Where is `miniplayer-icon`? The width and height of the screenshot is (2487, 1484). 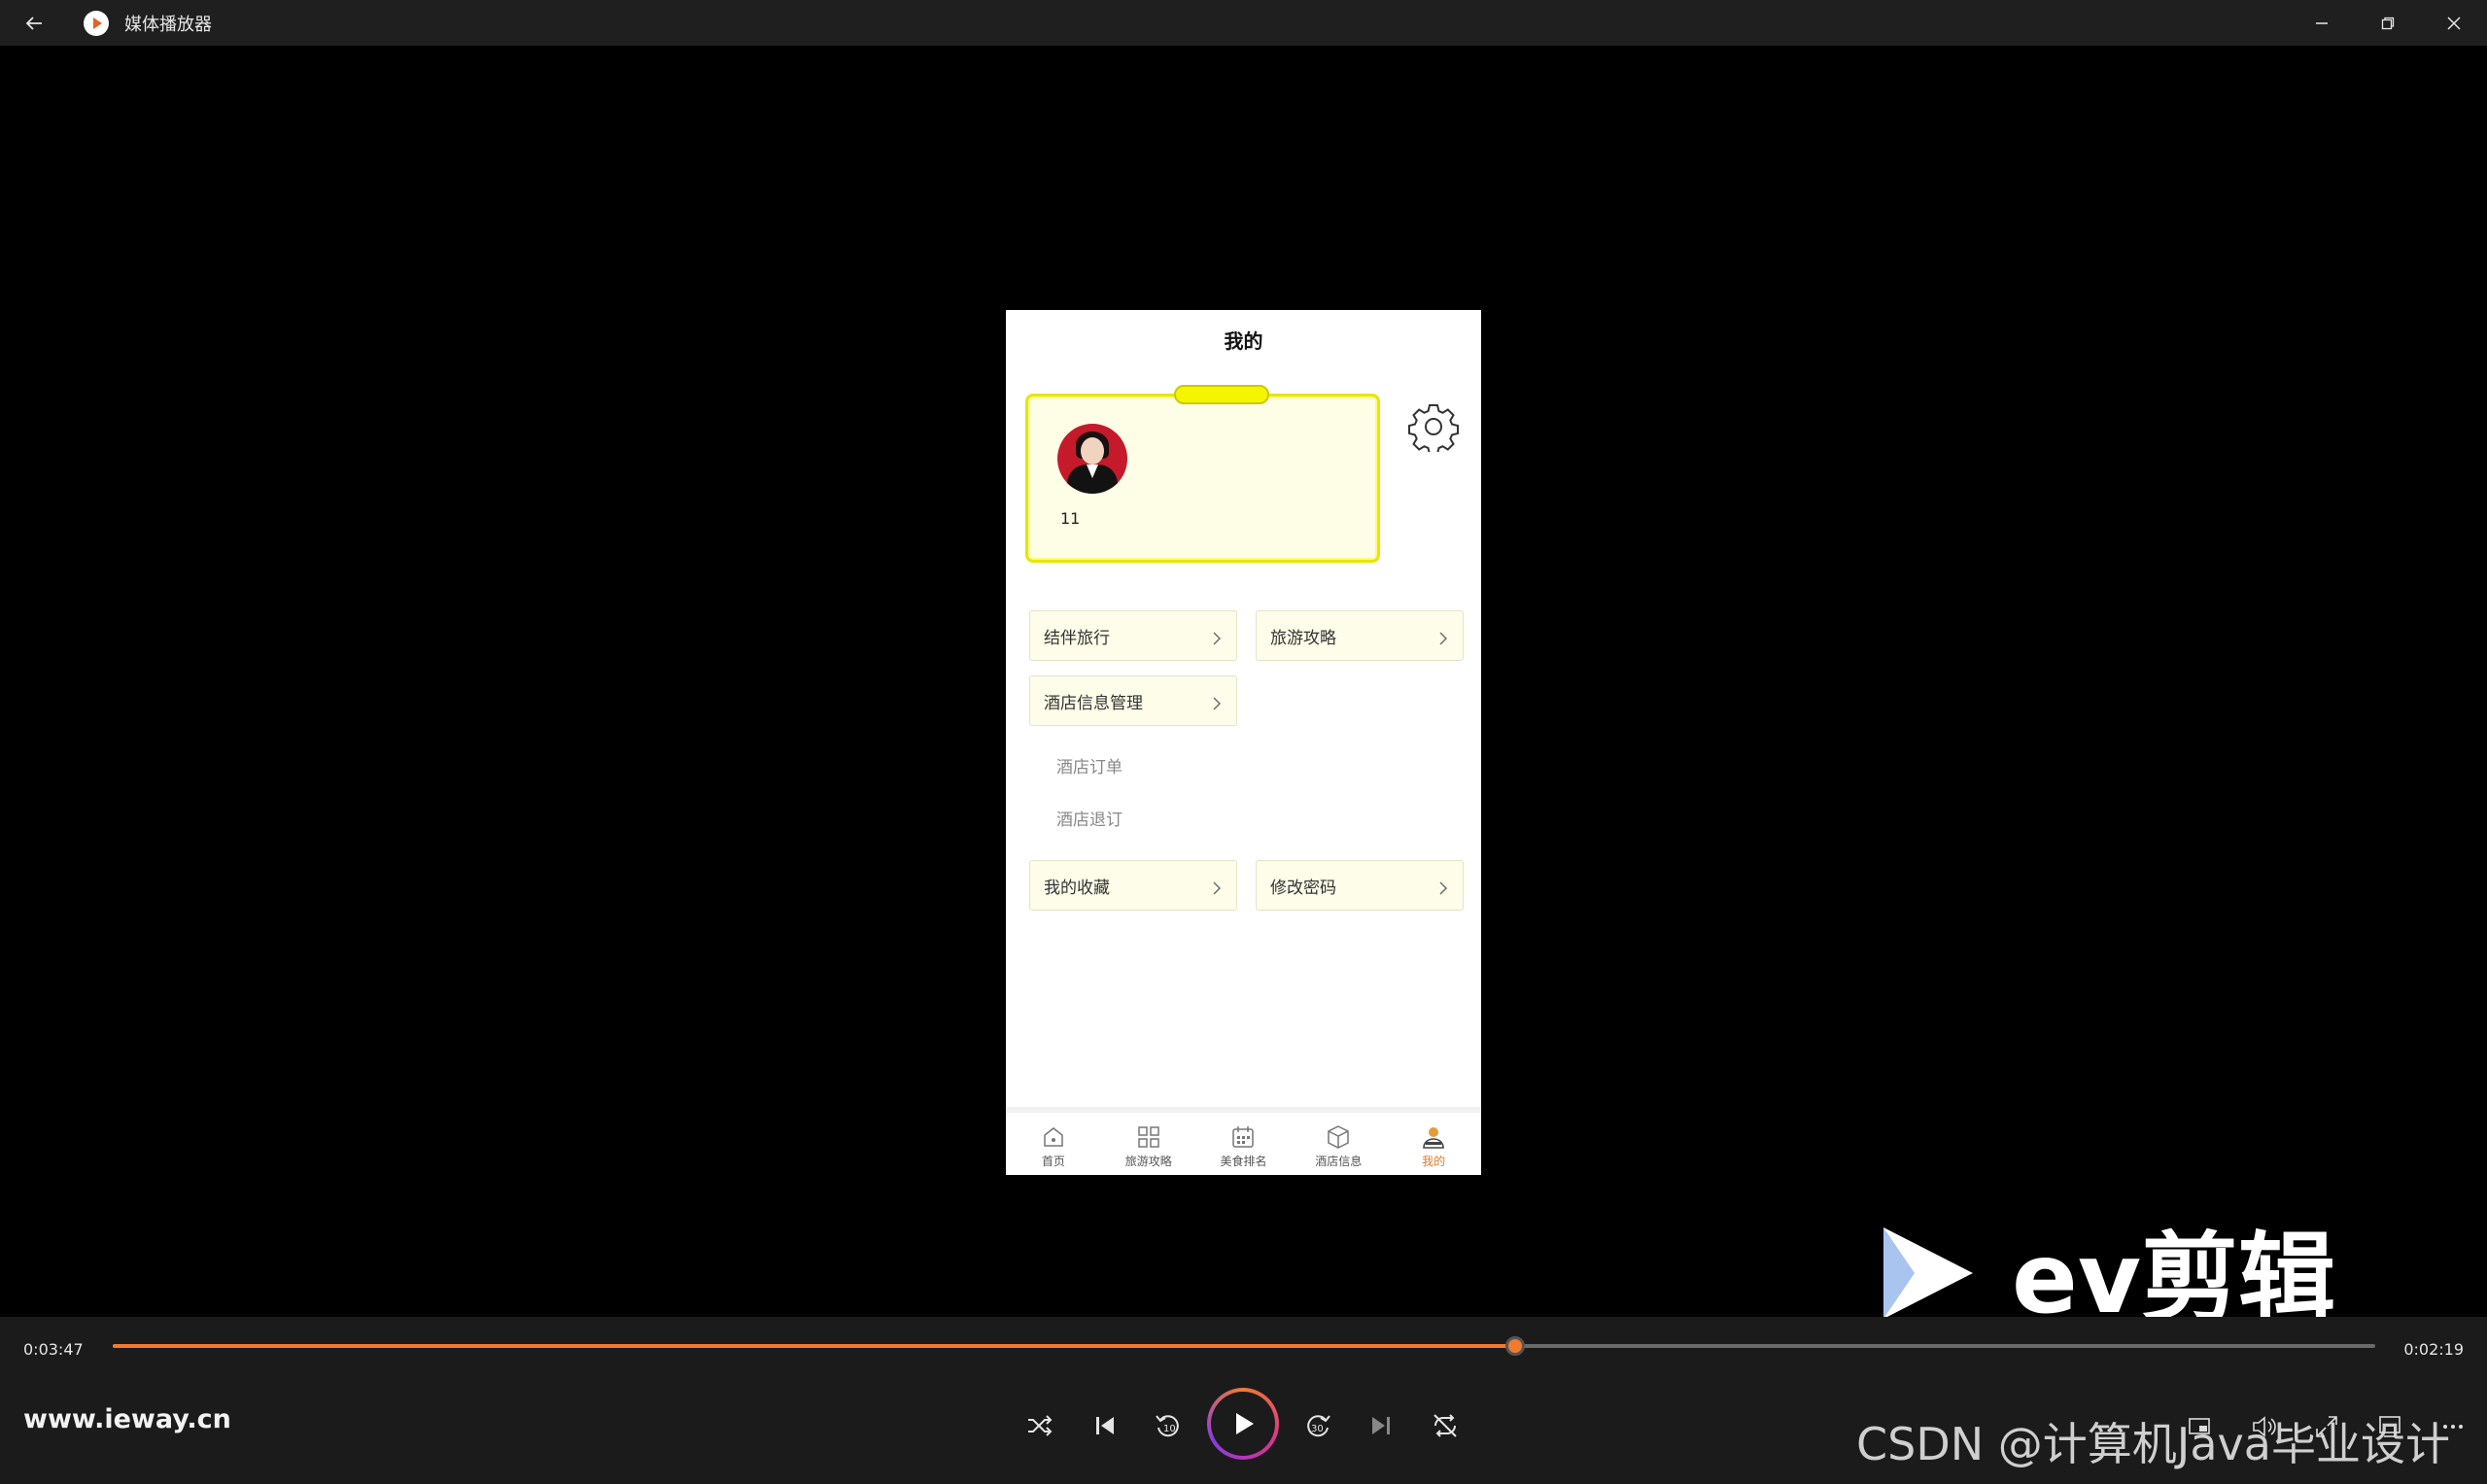 miniplayer-icon is located at coordinates (2199, 1426).